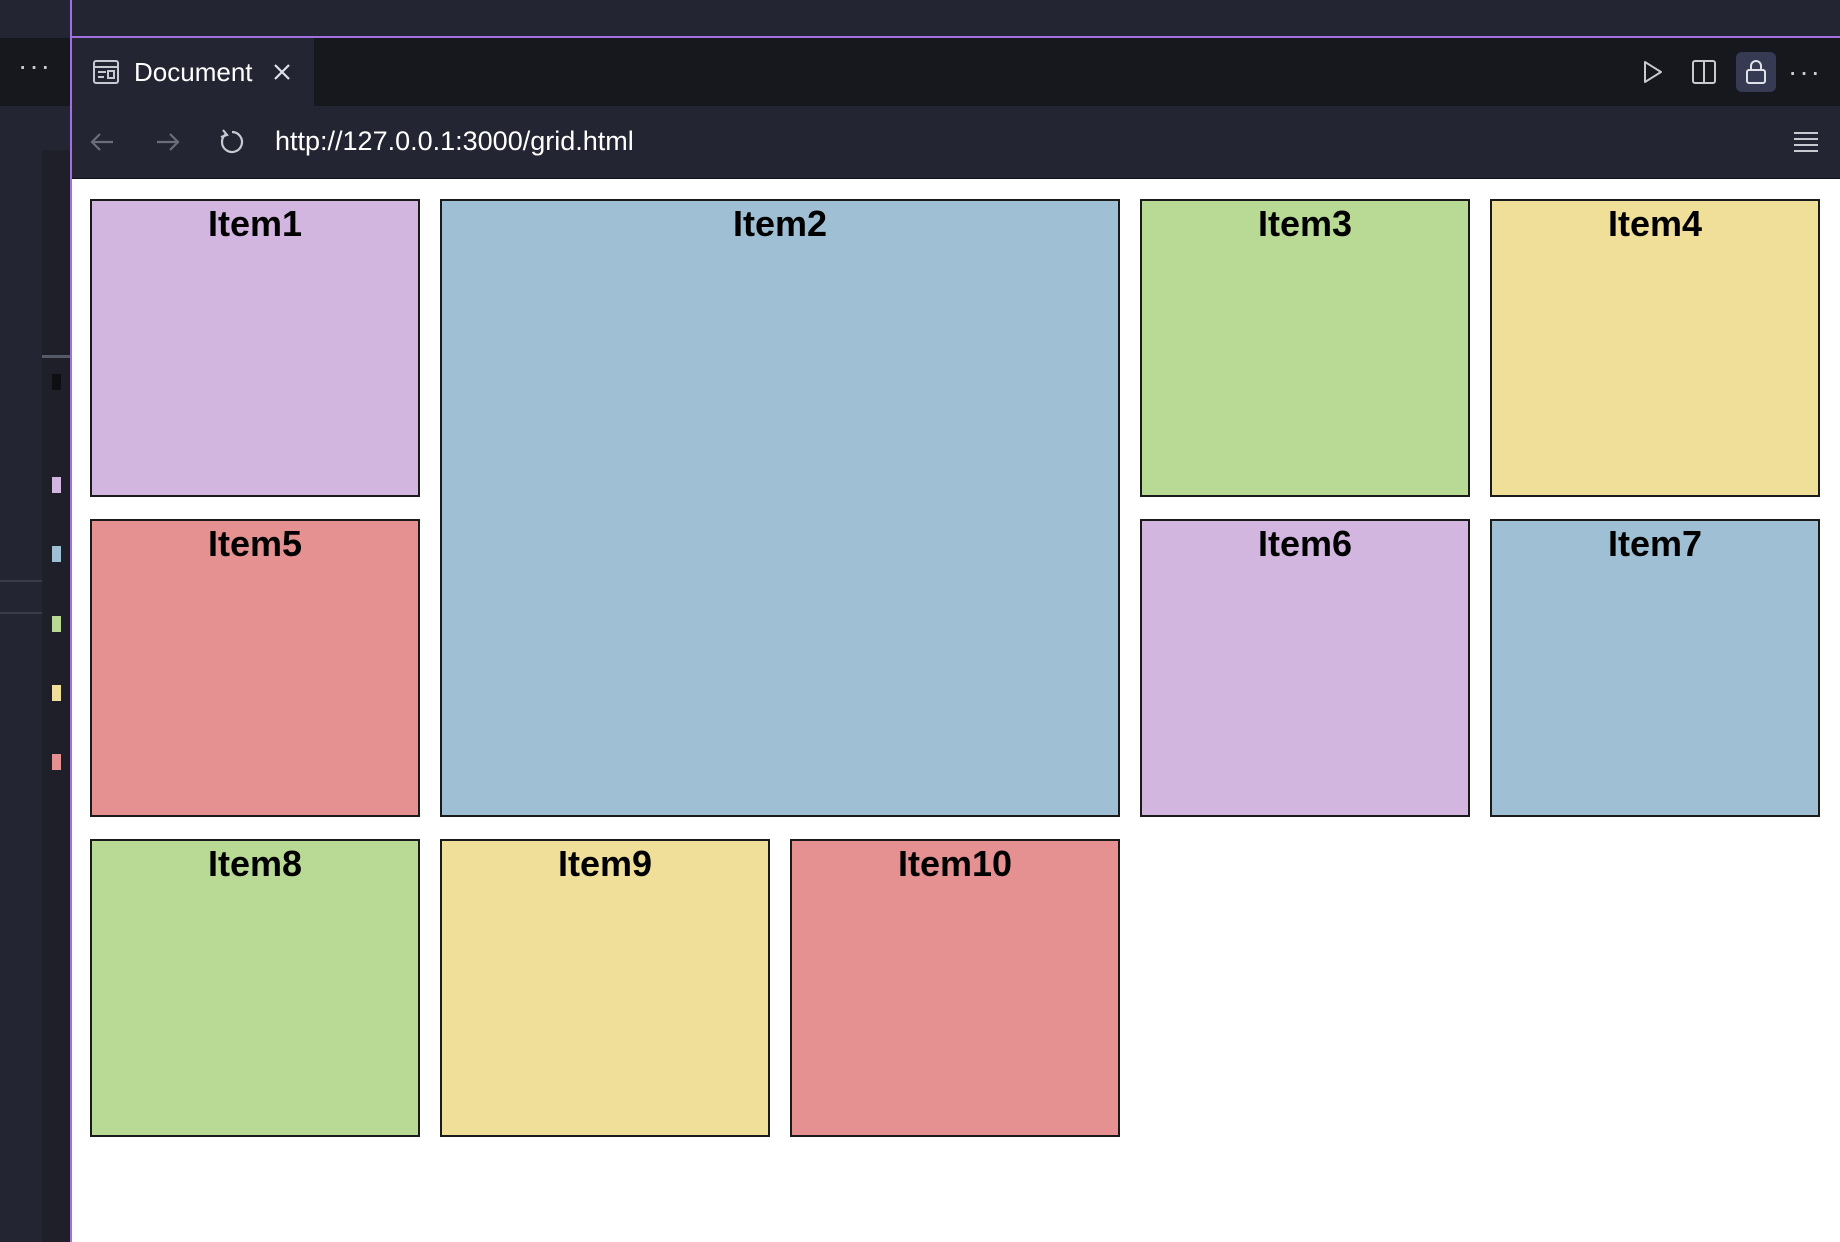  Describe the element at coordinates (255, 988) in the screenshot. I see `grid-item-8: Item8` at that location.